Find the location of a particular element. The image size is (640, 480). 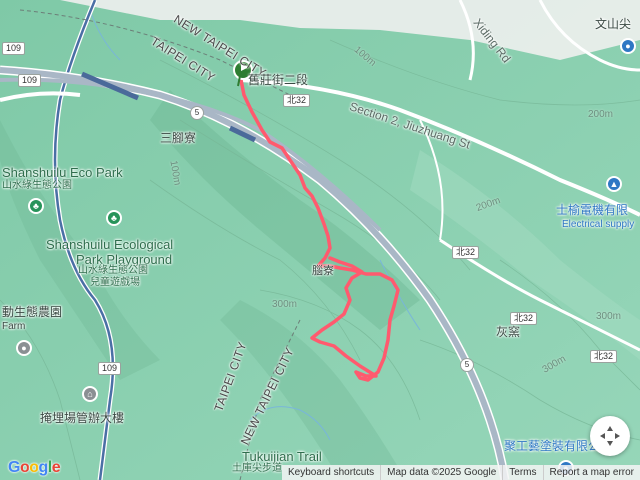

compass-rose-icon is located at coordinates (610, 436).